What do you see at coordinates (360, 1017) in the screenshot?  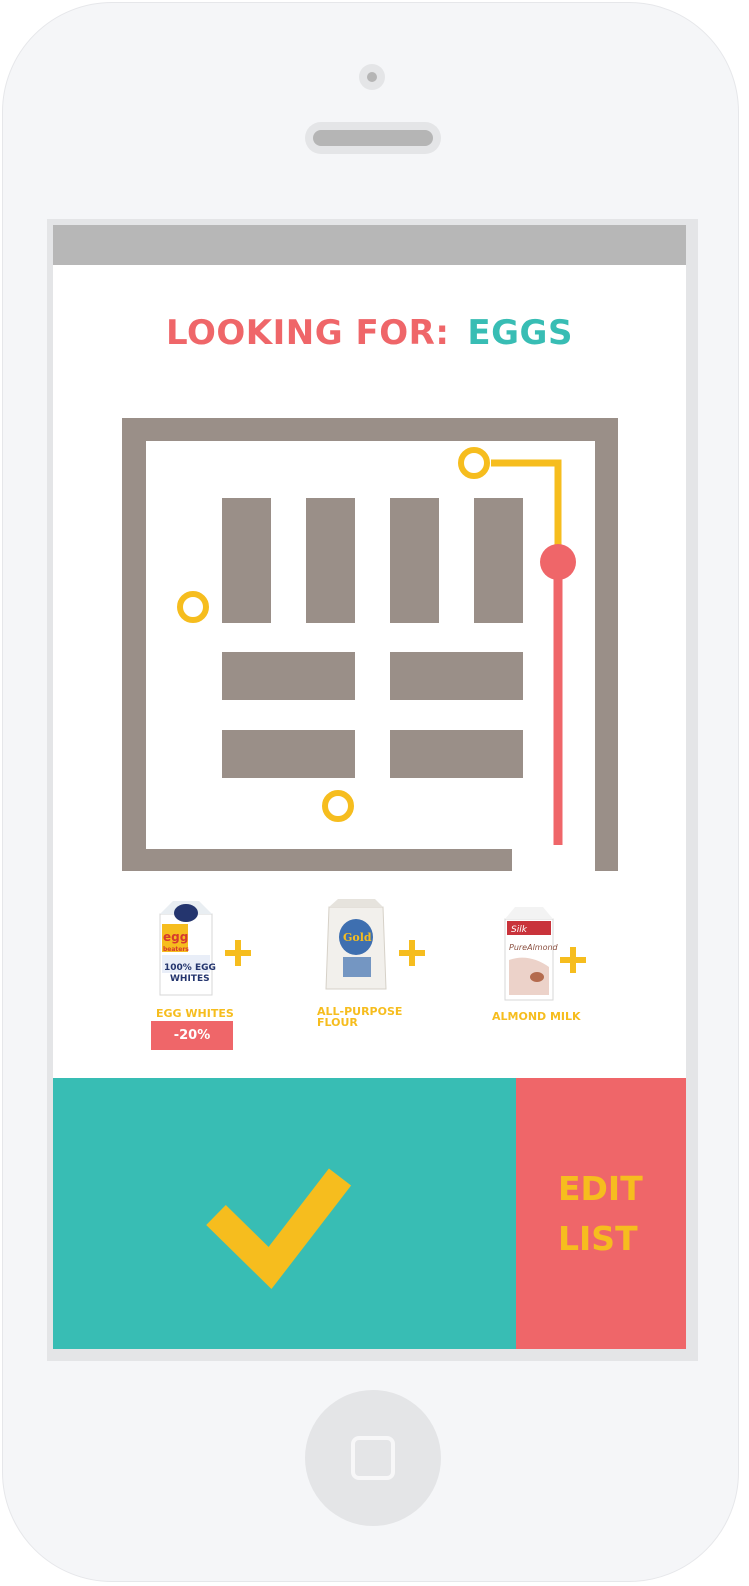 I see `product-name-flour: ALL-PURPOSE FLOUR` at bounding box center [360, 1017].